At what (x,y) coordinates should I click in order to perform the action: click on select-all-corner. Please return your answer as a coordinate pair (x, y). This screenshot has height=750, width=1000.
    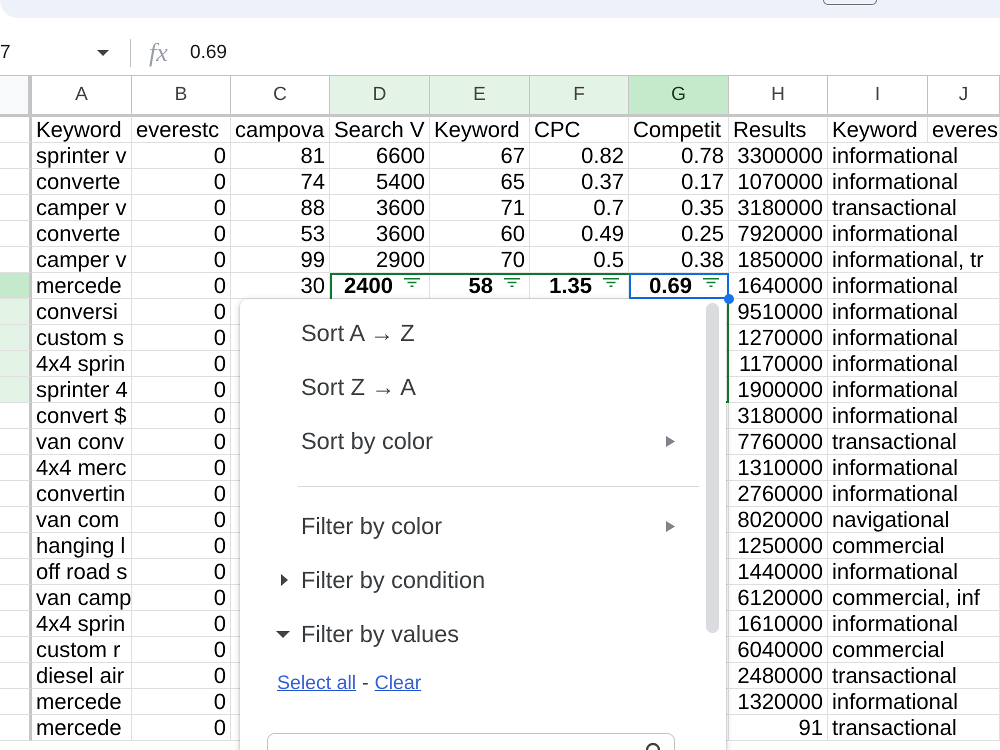
    Looking at the image, I should click on (16, 96).